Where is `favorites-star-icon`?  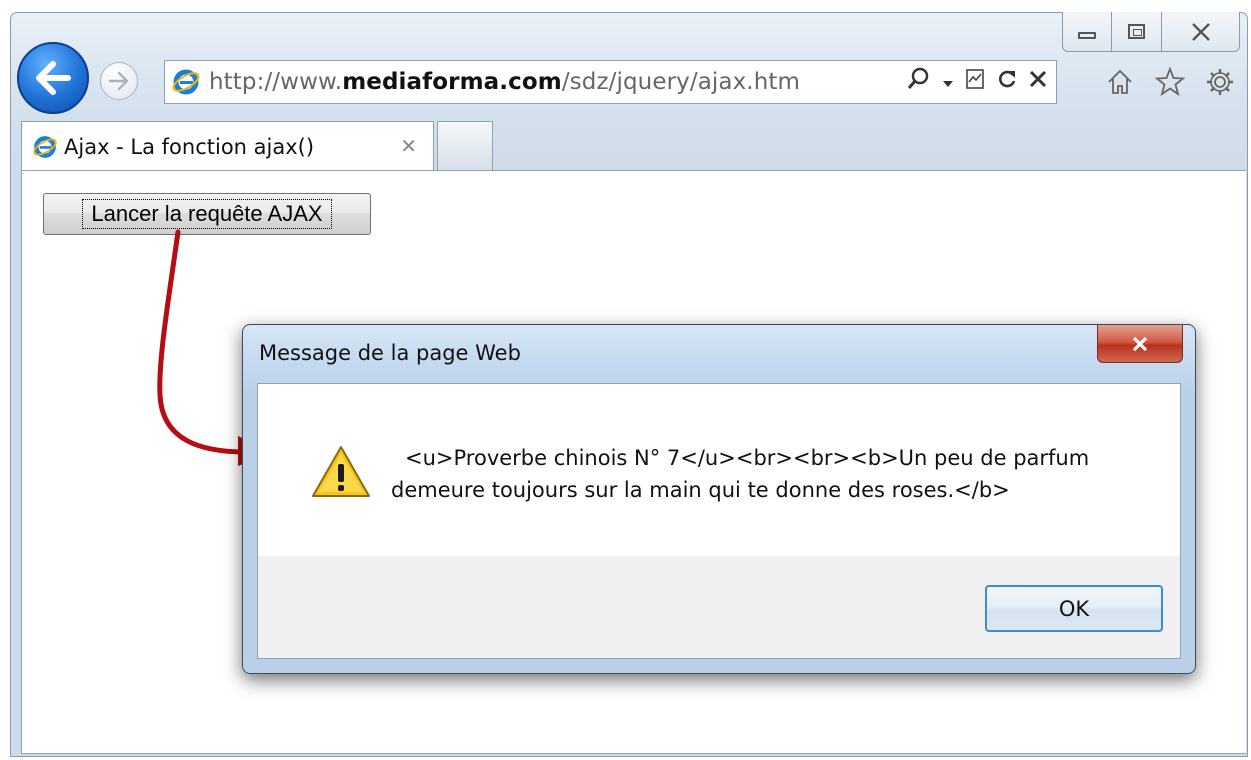
favorites-star-icon is located at coordinates (1170, 81).